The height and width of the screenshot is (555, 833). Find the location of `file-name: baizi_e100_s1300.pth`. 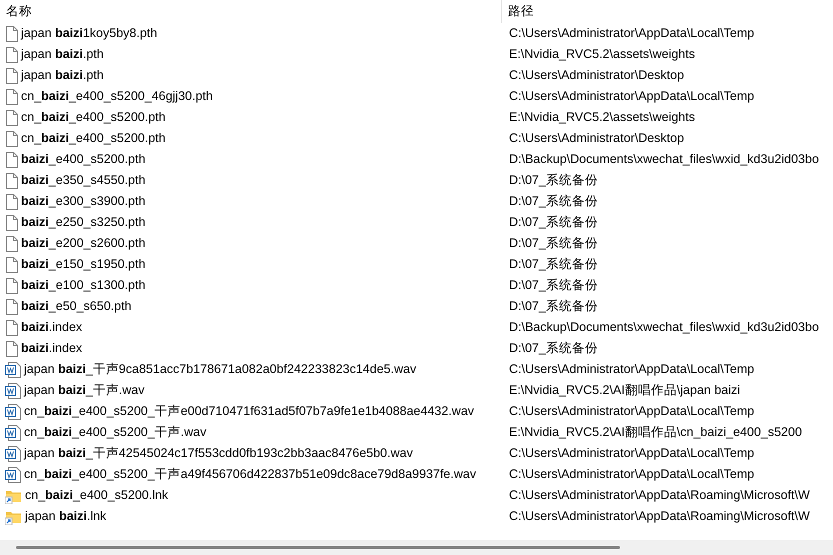

file-name: baizi_e100_s1300.pth is located at coordinates (83, 285).